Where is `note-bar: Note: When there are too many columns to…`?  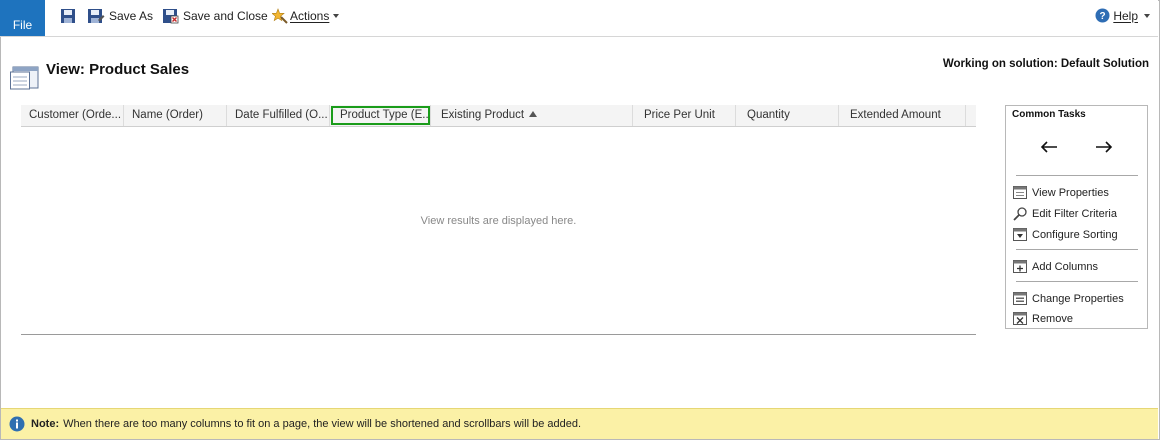 note-bar: Note: When there are too many columns to… is located at coordinates (579, 423).